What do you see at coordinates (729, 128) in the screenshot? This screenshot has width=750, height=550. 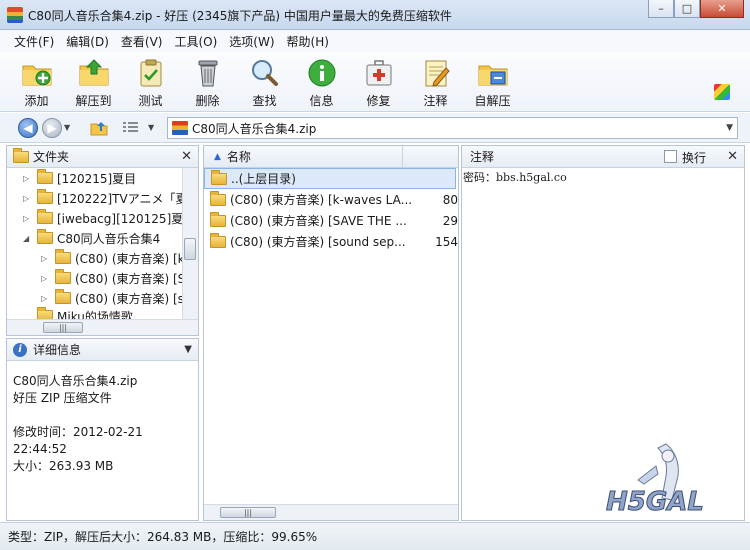 I see `address-dropdown-icon: ▼` at bounding box center [729, 128].